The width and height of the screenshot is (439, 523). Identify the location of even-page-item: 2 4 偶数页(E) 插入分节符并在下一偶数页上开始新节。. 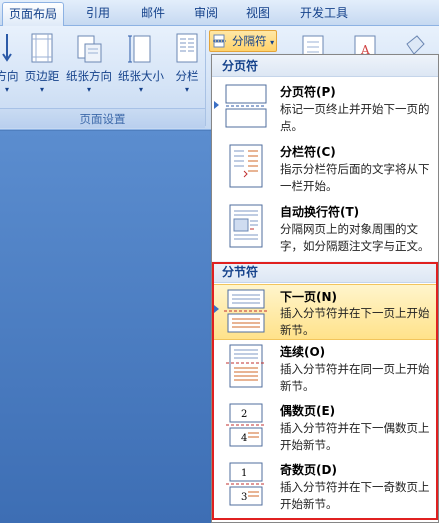
(325, 429).